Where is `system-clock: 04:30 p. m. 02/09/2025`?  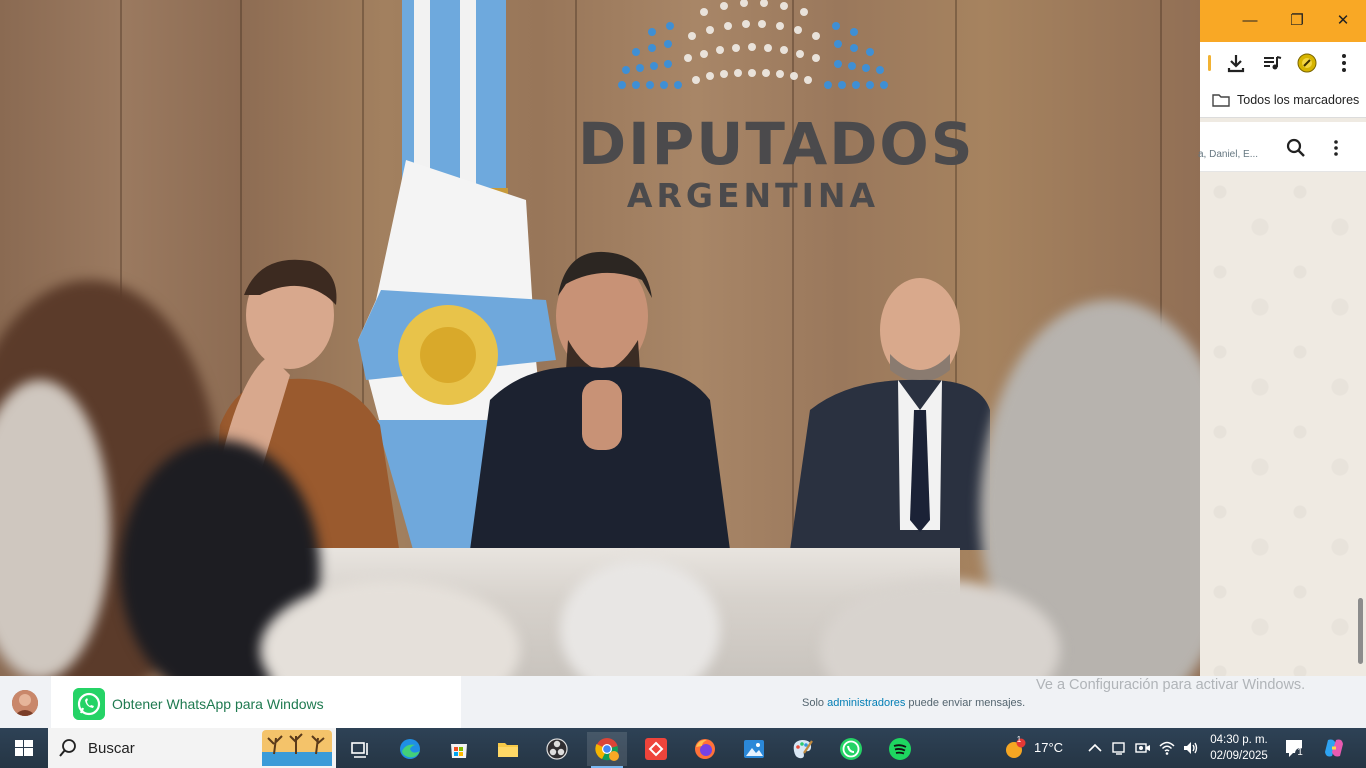 system-clock: 04:30 p. m. 02/09/2025 is located at coordinates (1239, 748).